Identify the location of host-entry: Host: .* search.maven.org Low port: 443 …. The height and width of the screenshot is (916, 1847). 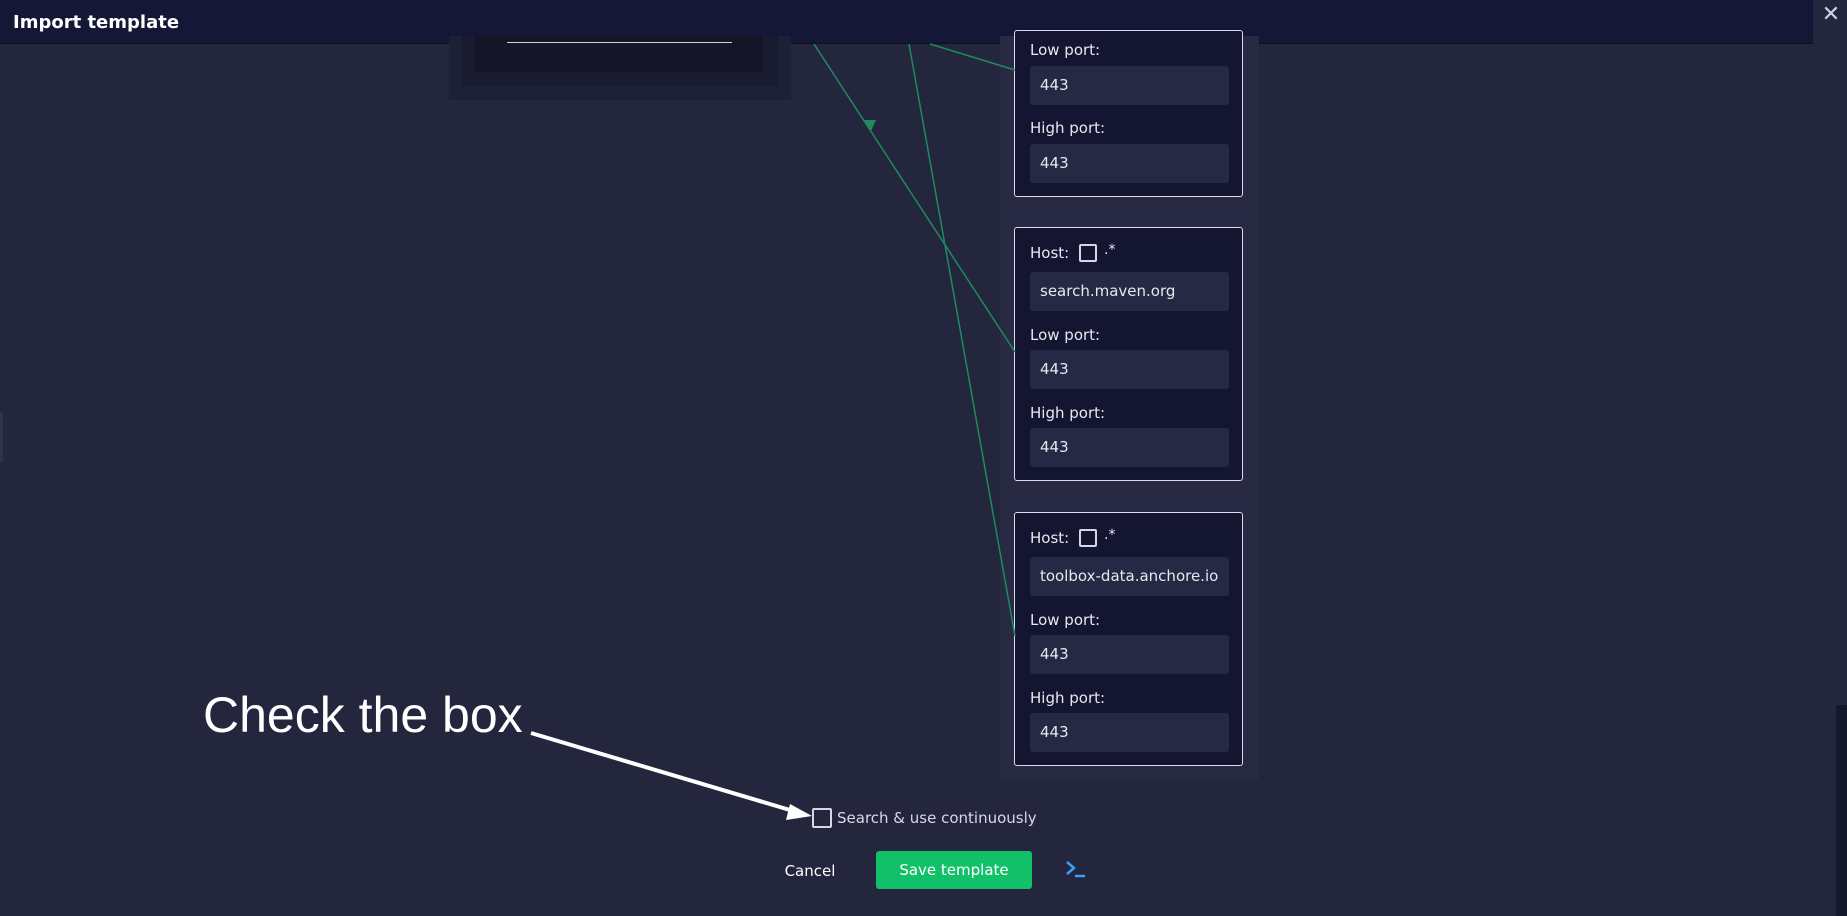
(1128, 354).